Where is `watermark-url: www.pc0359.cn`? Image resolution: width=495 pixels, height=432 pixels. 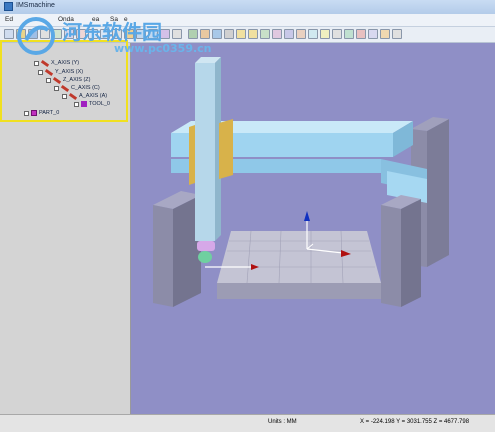 watermark-url: www.pc0359.cn is located at coordinates (163, 48).